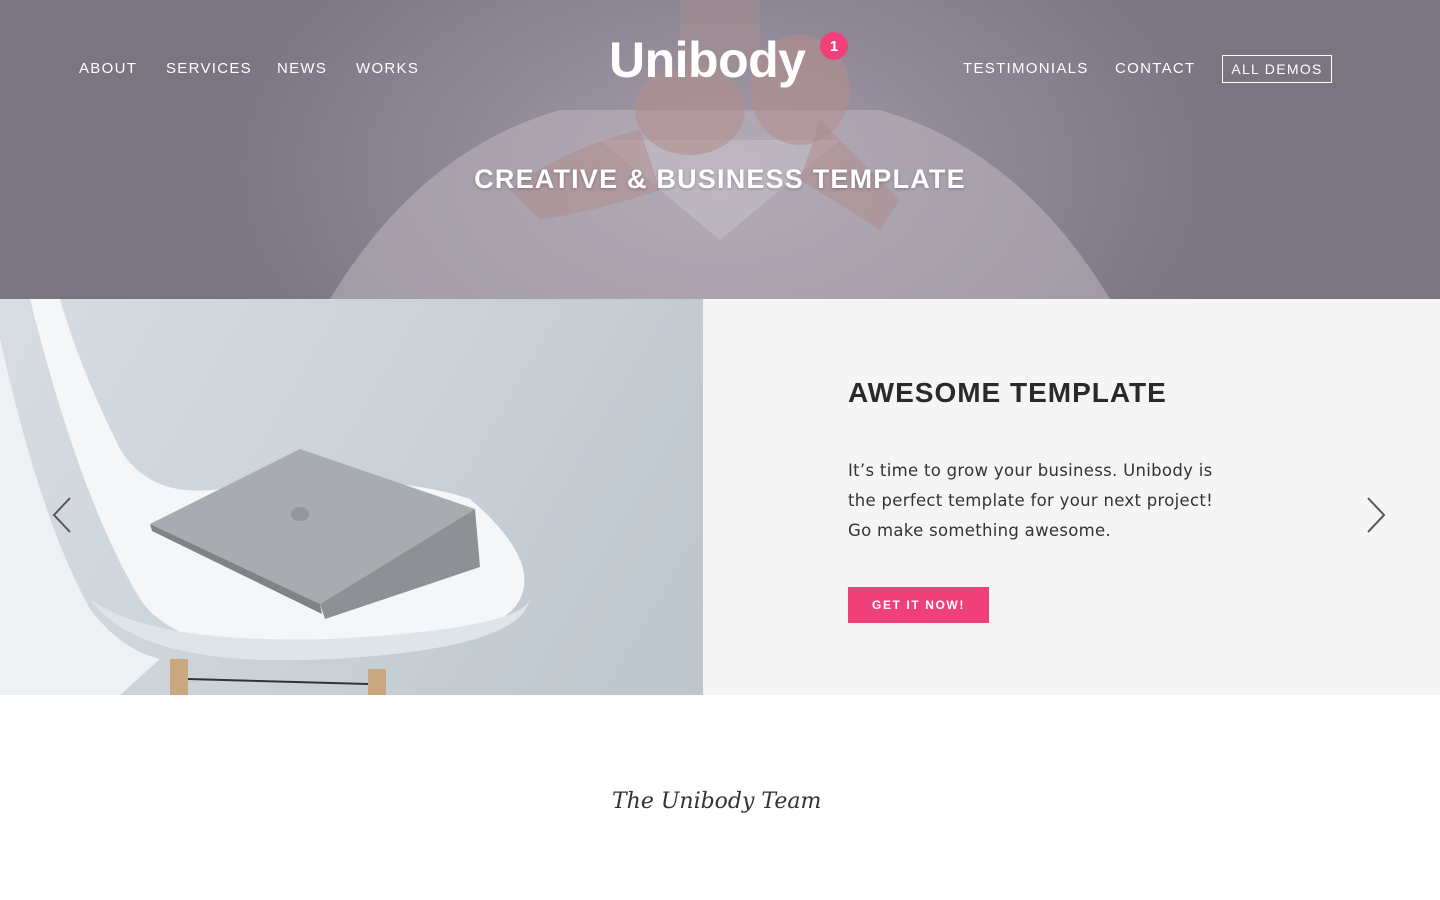 The height and width of the screenshot is (900, 1440). I want to click on signature-text: The Unibody Team, so click(716, 801).